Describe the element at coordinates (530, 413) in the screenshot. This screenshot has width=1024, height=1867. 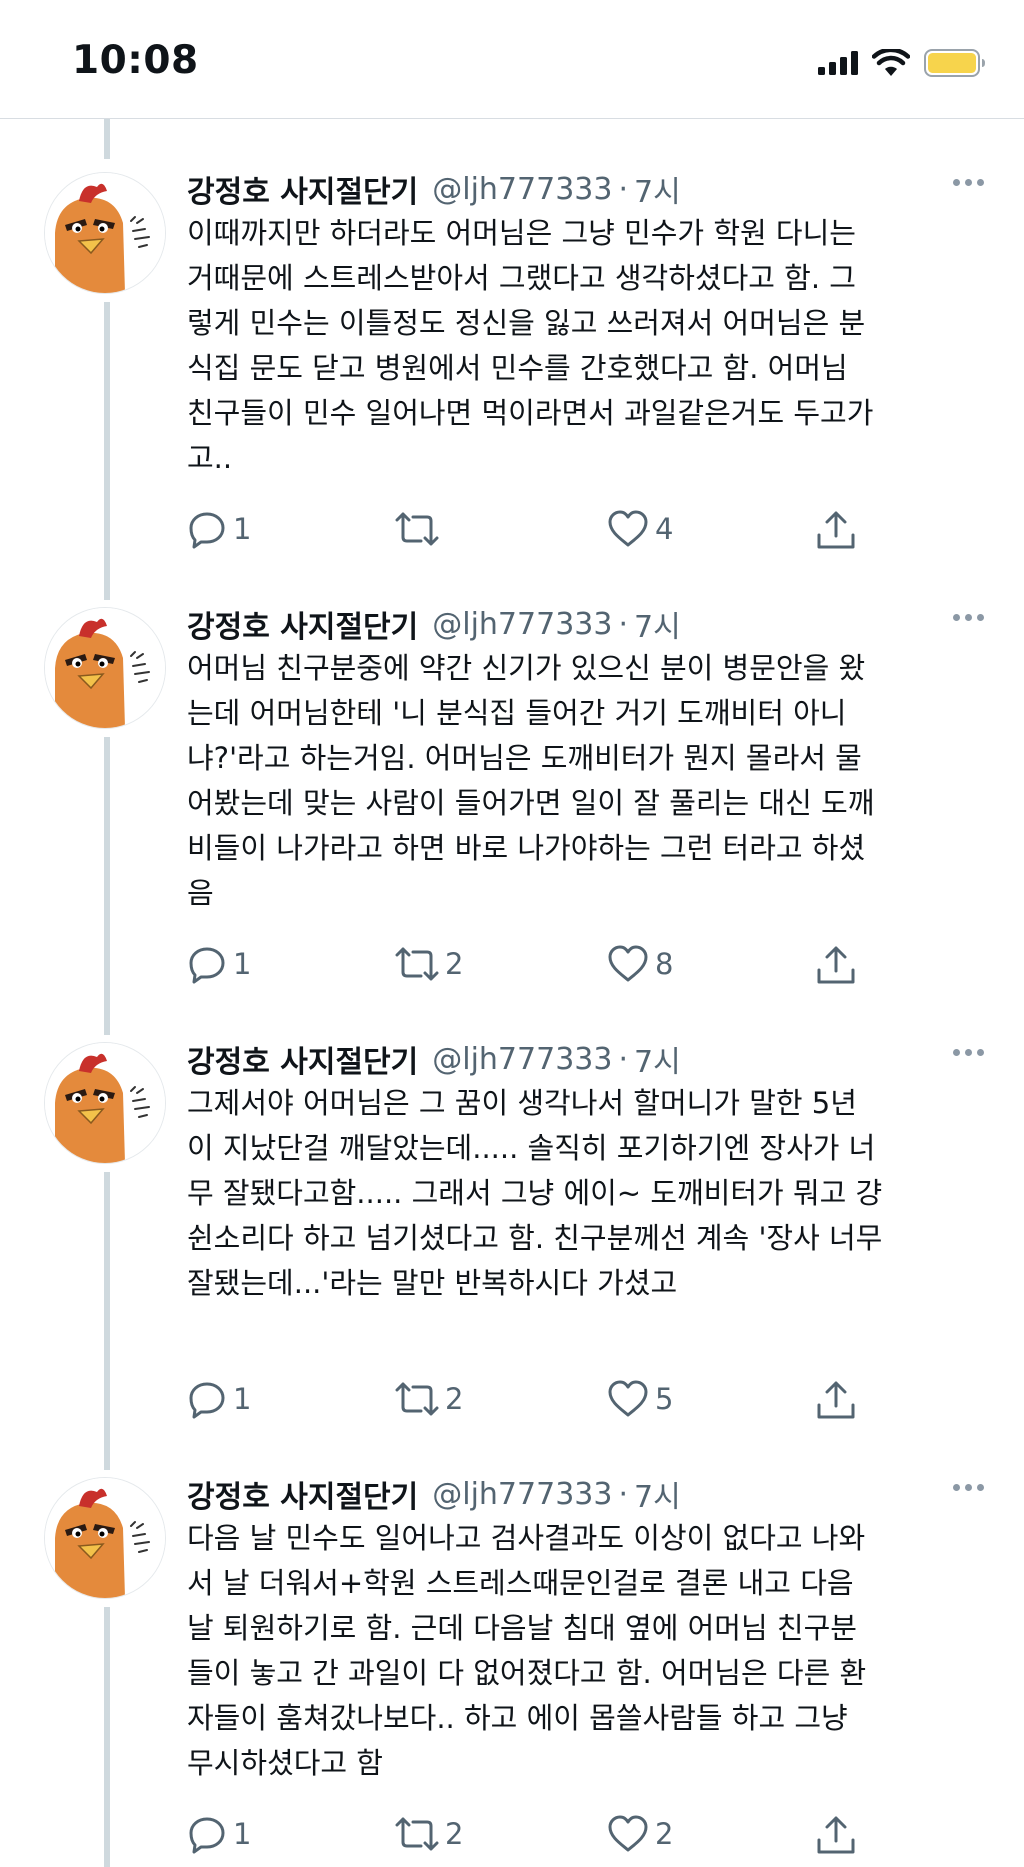
I see `tweet-text-line: 친구들이 민수 일어나면 먹이라면서 과일같은거도 두고가` at that location.